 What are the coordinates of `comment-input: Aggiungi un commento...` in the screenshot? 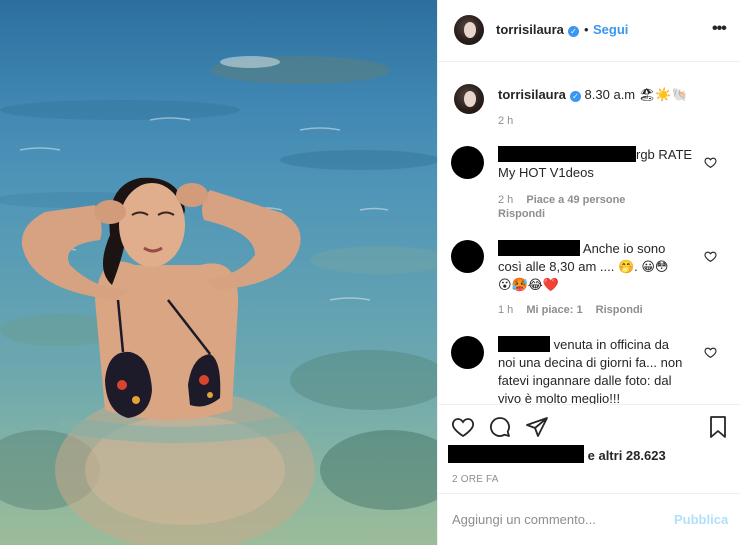 It's located at (552, 519).